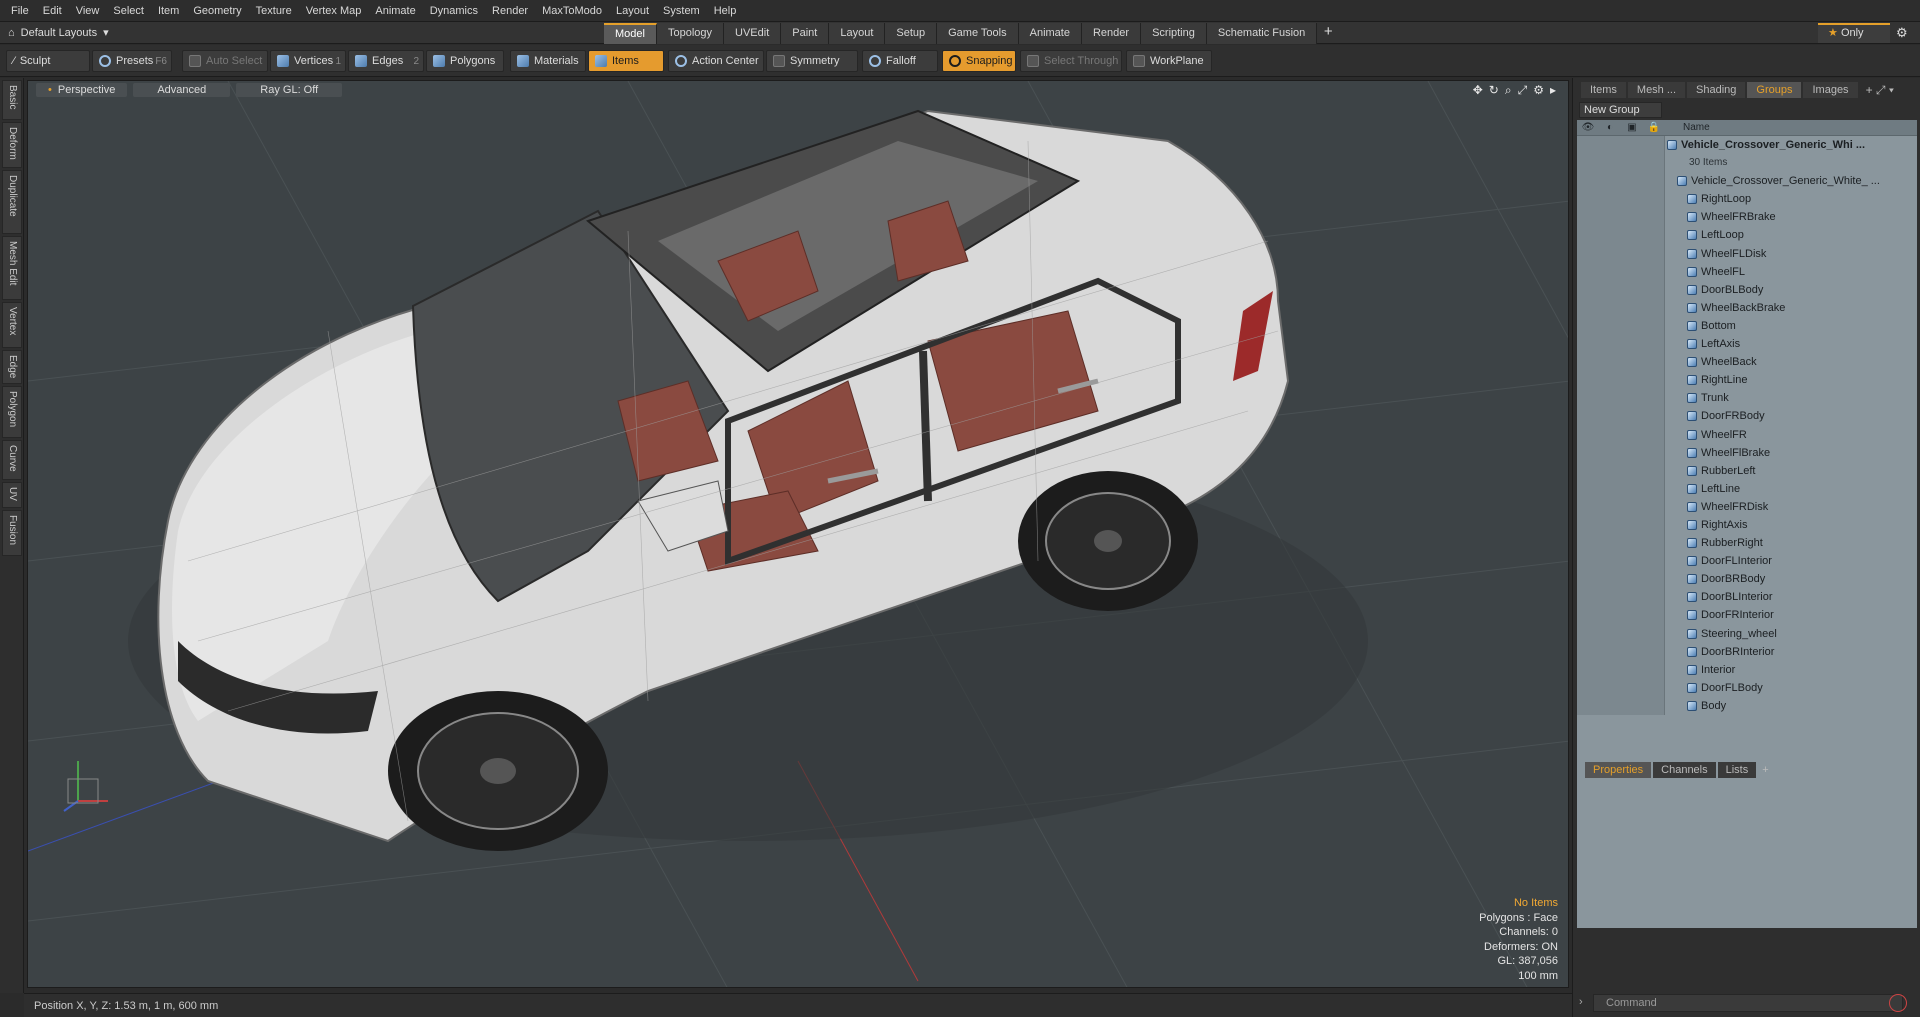 The width and height of the screenshot is (1920, 1017). What do you see at coordinates (978, 33) in the screenshot?
I see `tab-game-tools: Game Tools` at bounding box center [978, 33].